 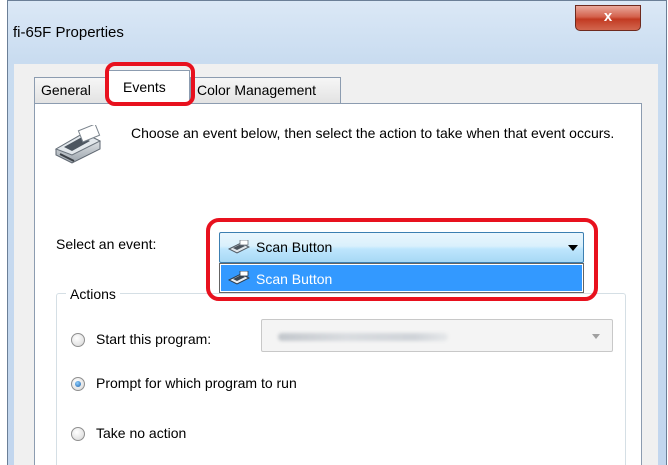 I want to click on close-button: x, so click(x=608, y=18).